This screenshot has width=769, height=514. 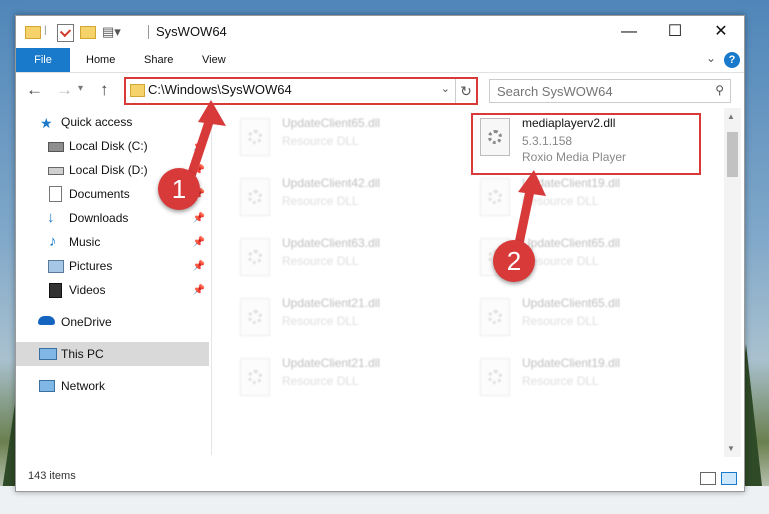 I want to click on address-path: C:\Windows\SysWOW64, so click(x=220, y=89).